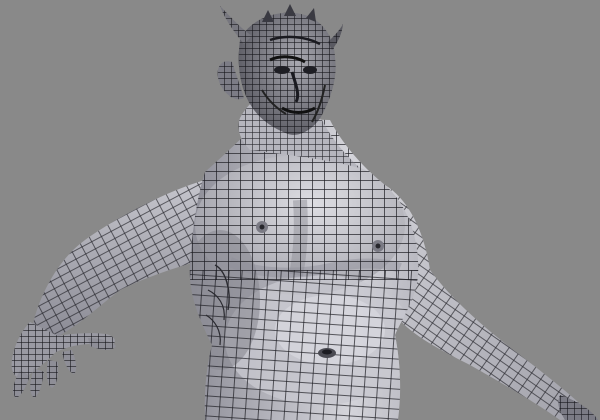  What do you see at coordinates (120, 260) in the screenshot?
I see `left-arm` at bounding box center [120, 260].